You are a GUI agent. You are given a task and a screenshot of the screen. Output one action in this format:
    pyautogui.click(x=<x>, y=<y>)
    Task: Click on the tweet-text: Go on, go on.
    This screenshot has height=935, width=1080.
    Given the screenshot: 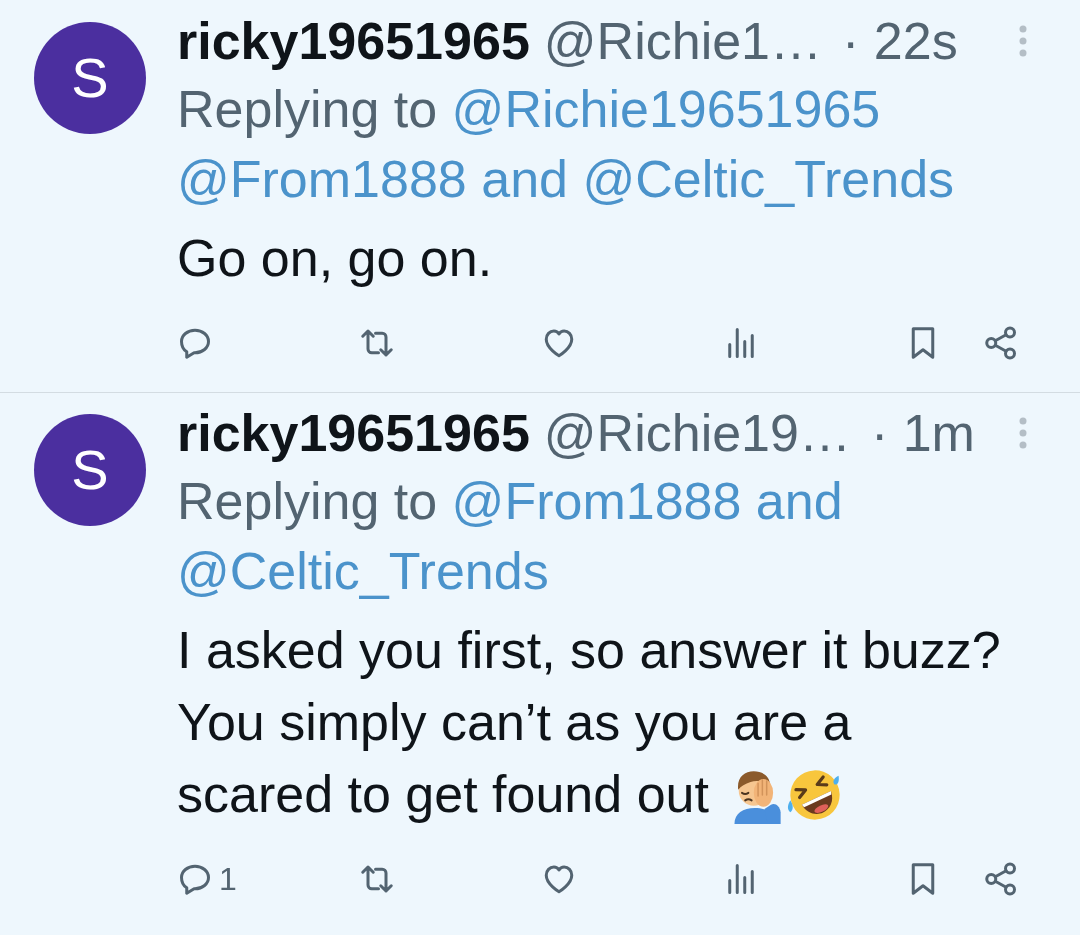 What is the action you would take?
    pyautogui.click(x=335, y=258)
    